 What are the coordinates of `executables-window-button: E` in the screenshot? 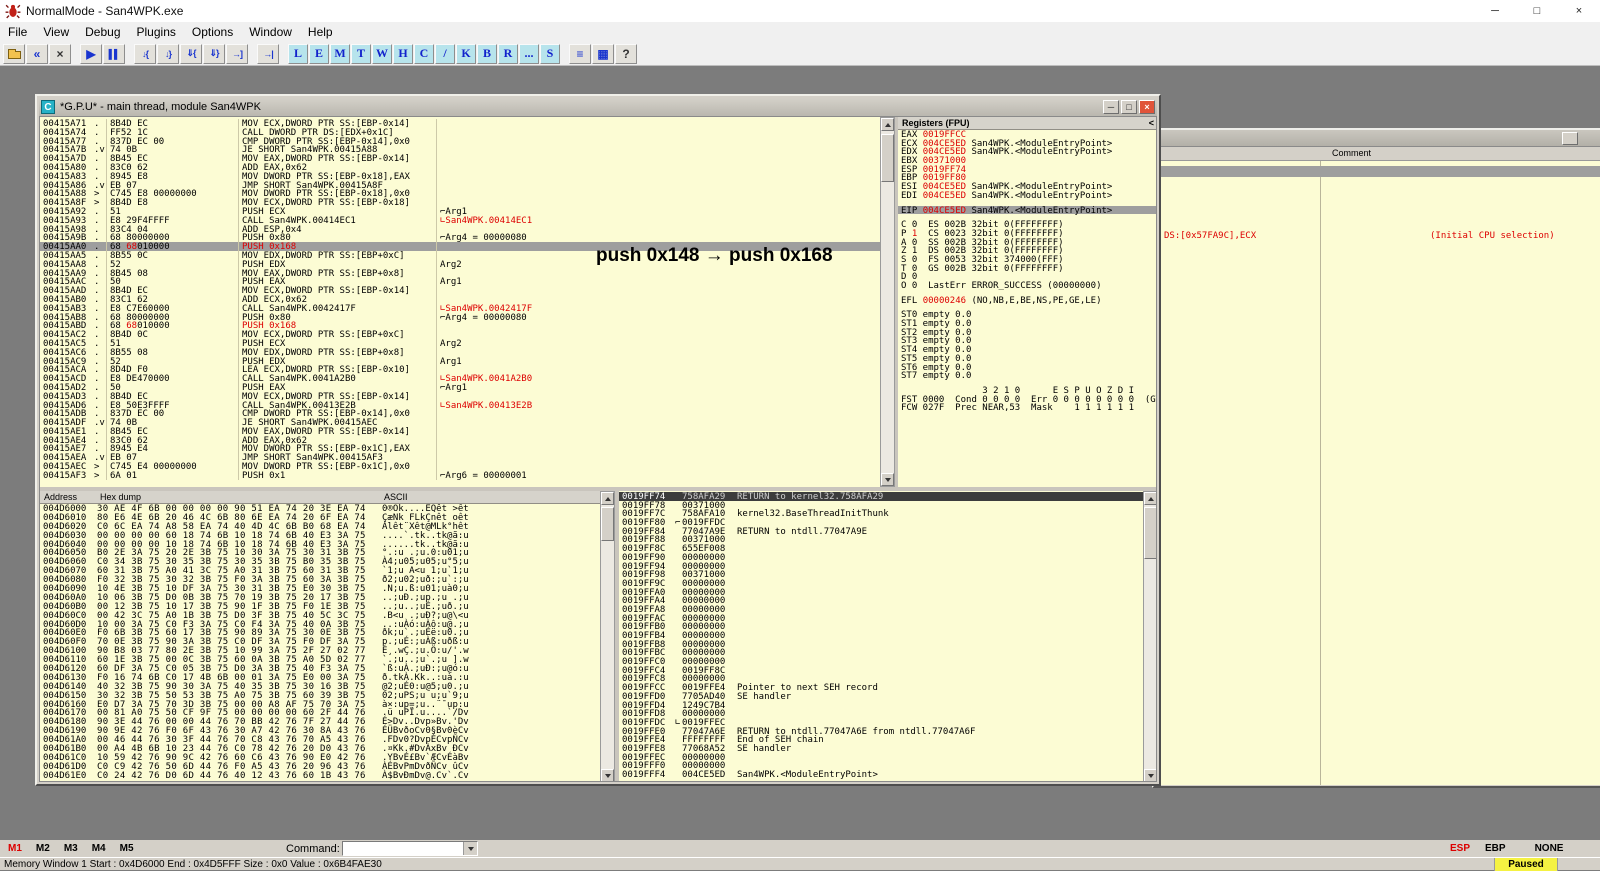 It's located at (319, 53).